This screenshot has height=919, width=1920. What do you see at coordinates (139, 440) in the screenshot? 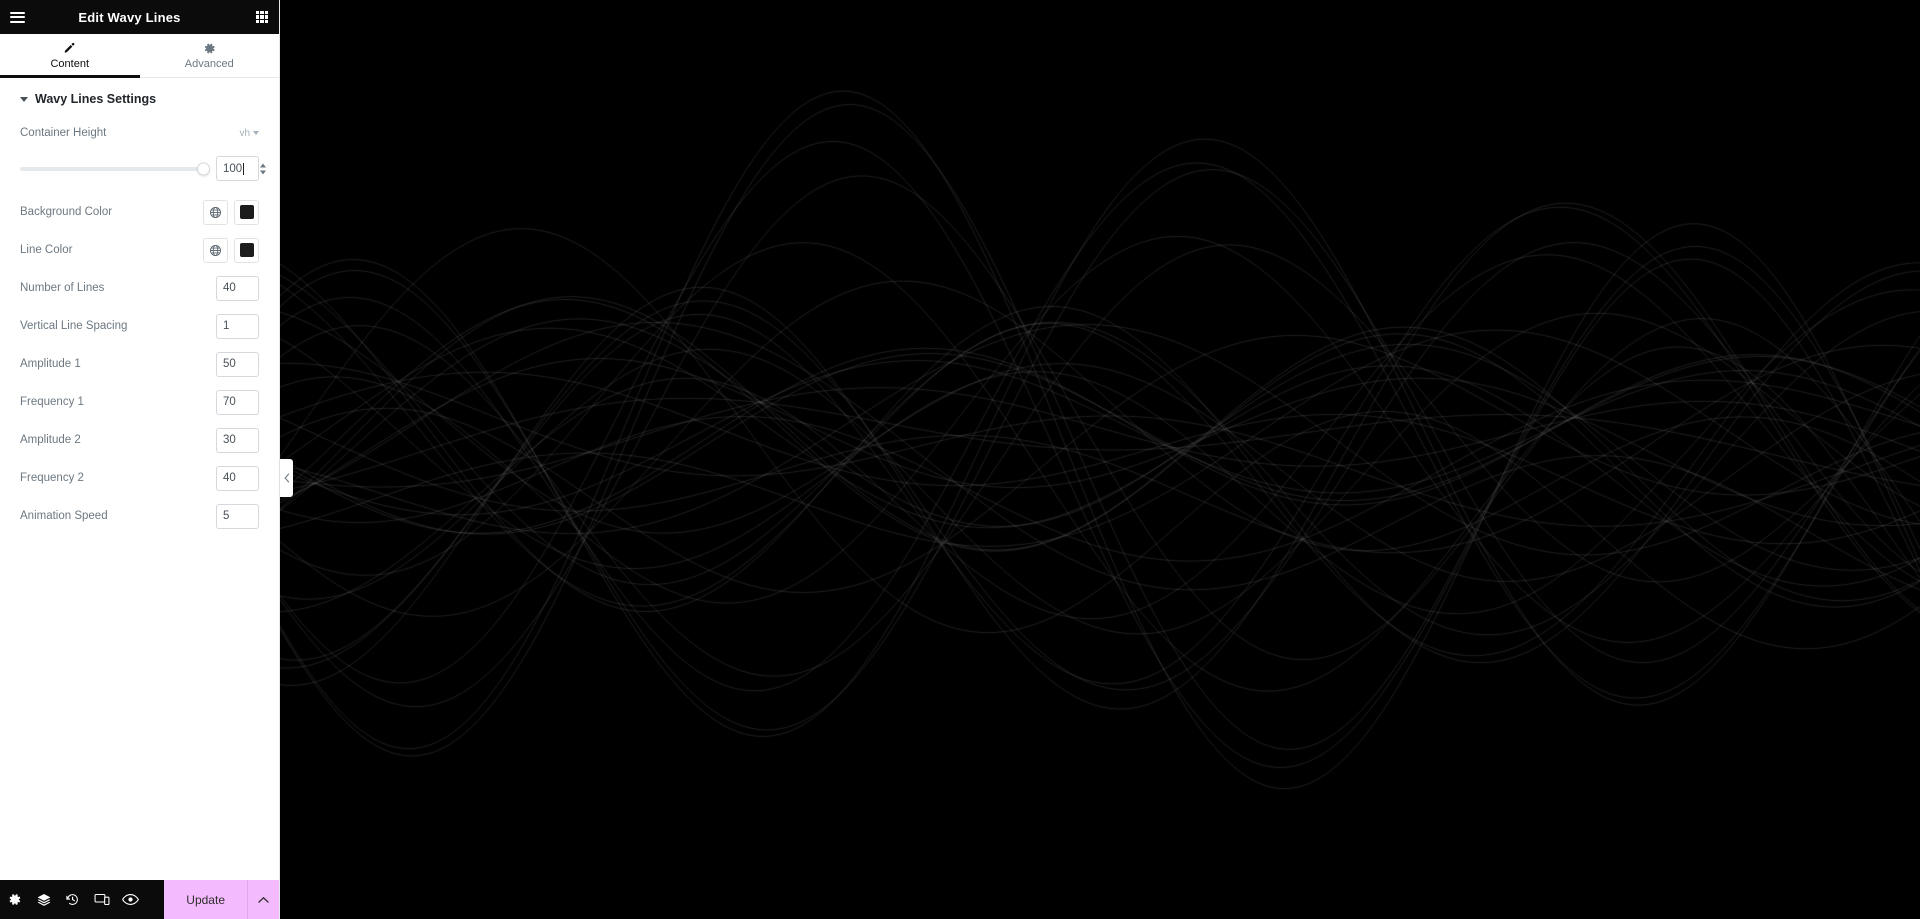
I see `control-amplitude-2: Amplitude 2 30` at bounding box center [139, 440].